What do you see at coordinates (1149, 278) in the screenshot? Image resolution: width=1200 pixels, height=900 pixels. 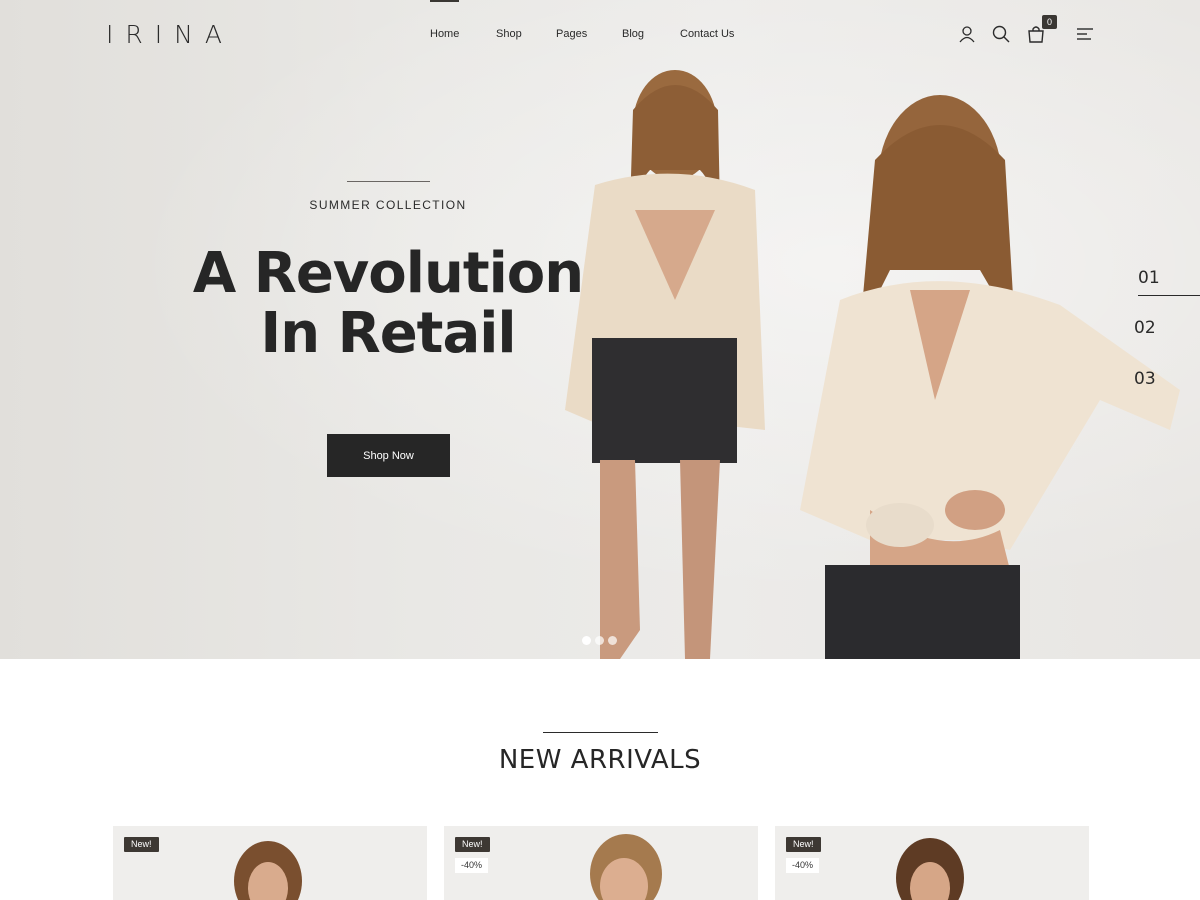 I see `slide-number-1: 01` at bounding box center [1149, 278].